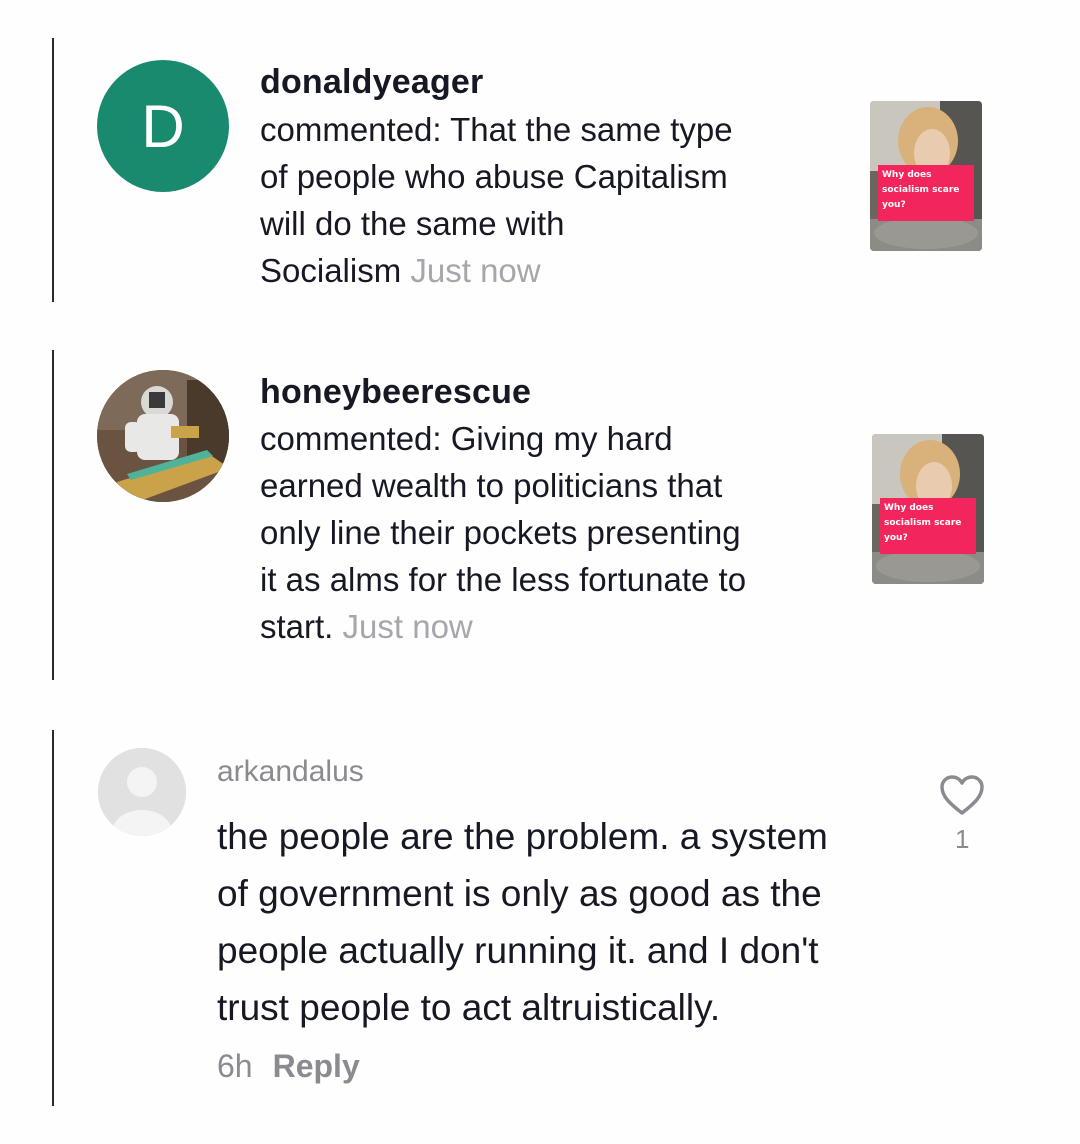 This screenshot has height=1144, width=1080. What do you see at coordinates (290, 772) in the screenshot?
I see `comment-username: arkandalus` at bounding box center [290, 772].